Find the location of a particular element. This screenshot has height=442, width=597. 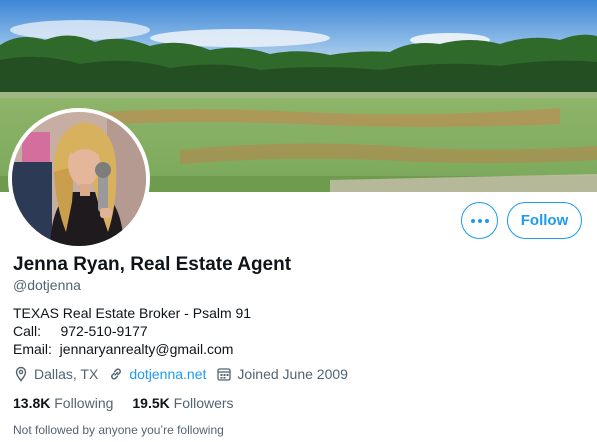

following-count: 13.8K is located at coordinates (32, 403).